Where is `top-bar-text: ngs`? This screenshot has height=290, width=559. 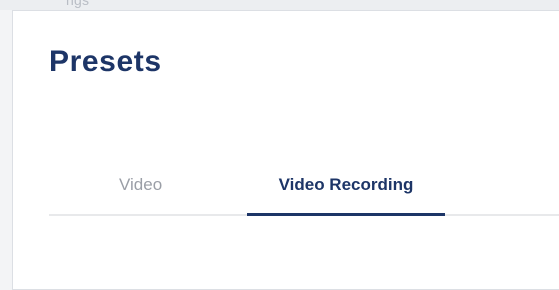
top-bar-text: ngs is located at coordinates (78, 4).